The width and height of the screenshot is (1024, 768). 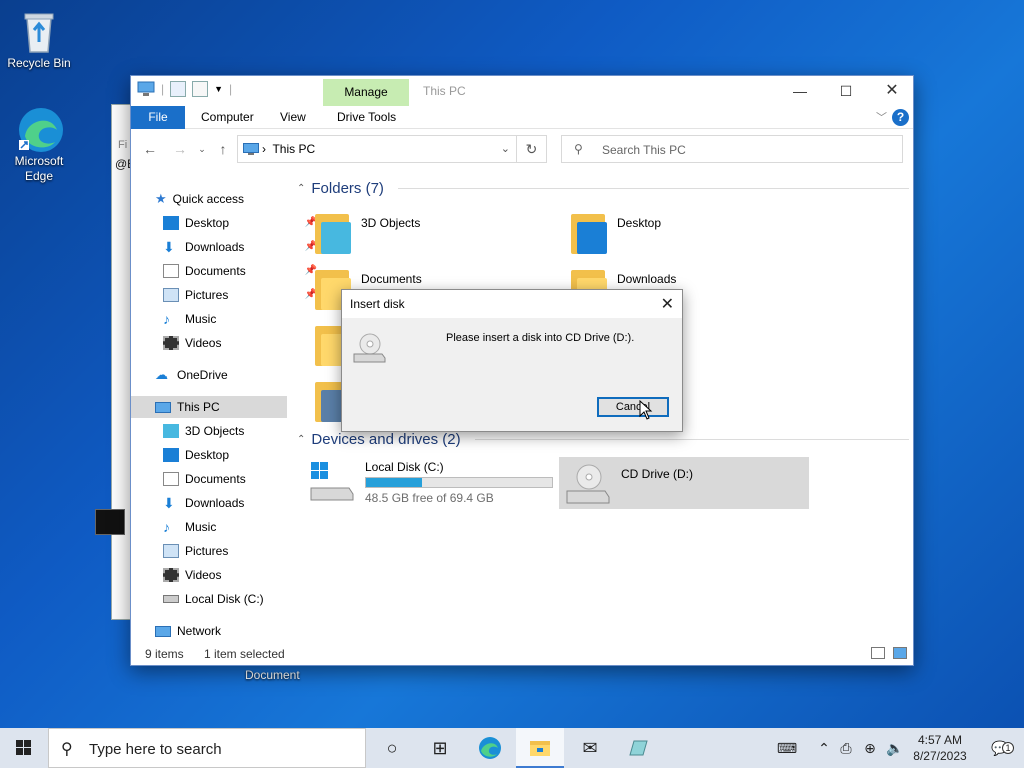 I want to click on cmd-shortcut-icon, so click(x=113, y=529).